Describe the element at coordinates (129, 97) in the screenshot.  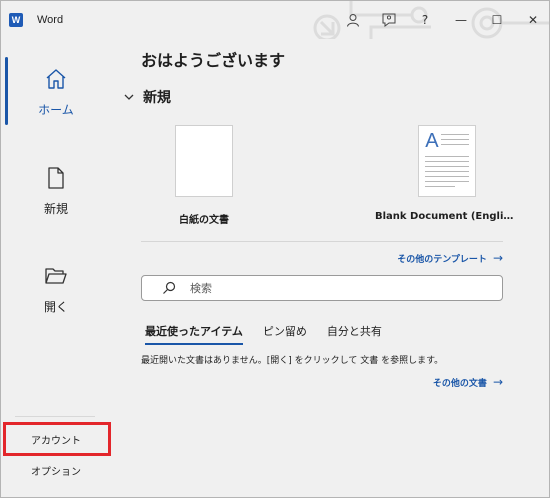
I see `chevron-down-icon` at that location.